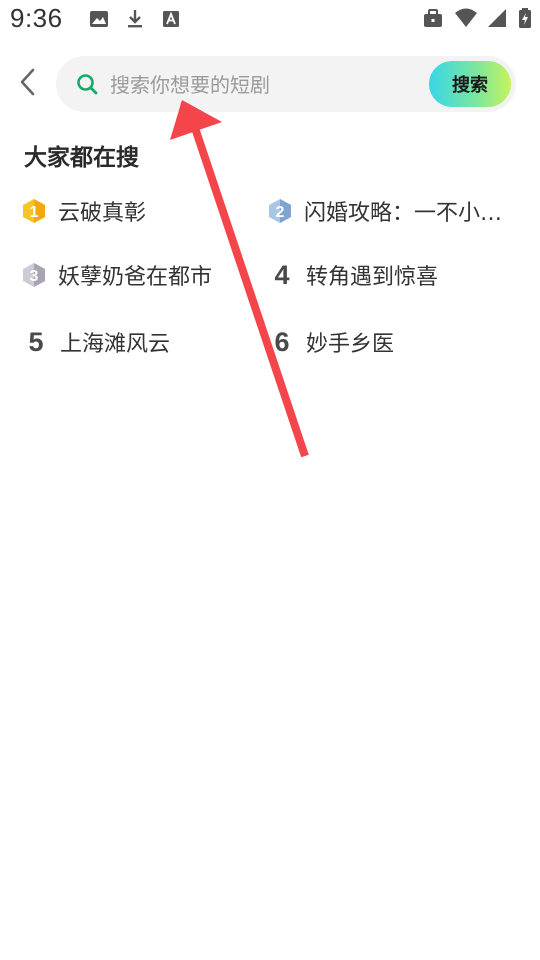 Image resolution: width=540 pixels, height=960 pixels. I want to click on trending-item-label: 上海滩风云, so click(115, 344).